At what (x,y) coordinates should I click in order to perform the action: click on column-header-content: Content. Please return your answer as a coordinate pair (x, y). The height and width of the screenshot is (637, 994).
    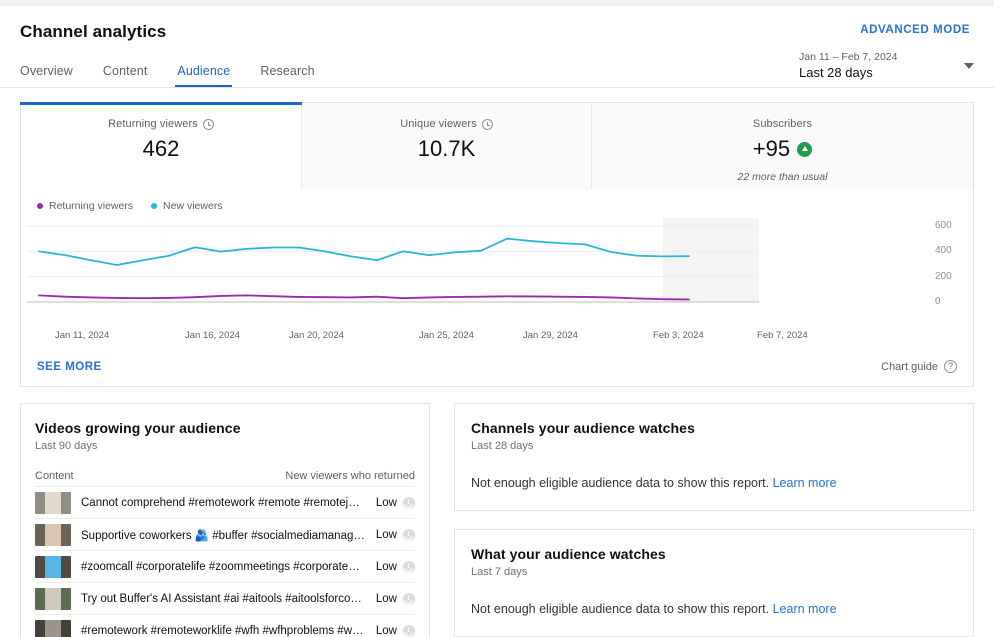
    Looking at the image, I should click on (54, 476).